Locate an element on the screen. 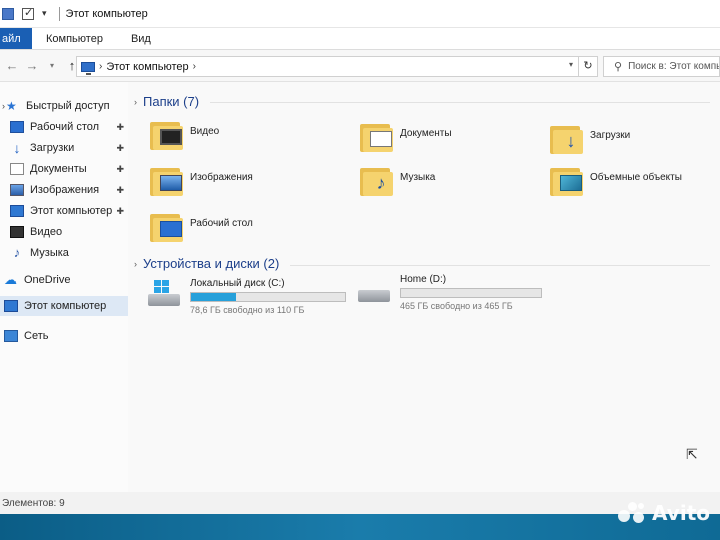  music-folder-icon: ♪ is located at coordinates (377, 181).